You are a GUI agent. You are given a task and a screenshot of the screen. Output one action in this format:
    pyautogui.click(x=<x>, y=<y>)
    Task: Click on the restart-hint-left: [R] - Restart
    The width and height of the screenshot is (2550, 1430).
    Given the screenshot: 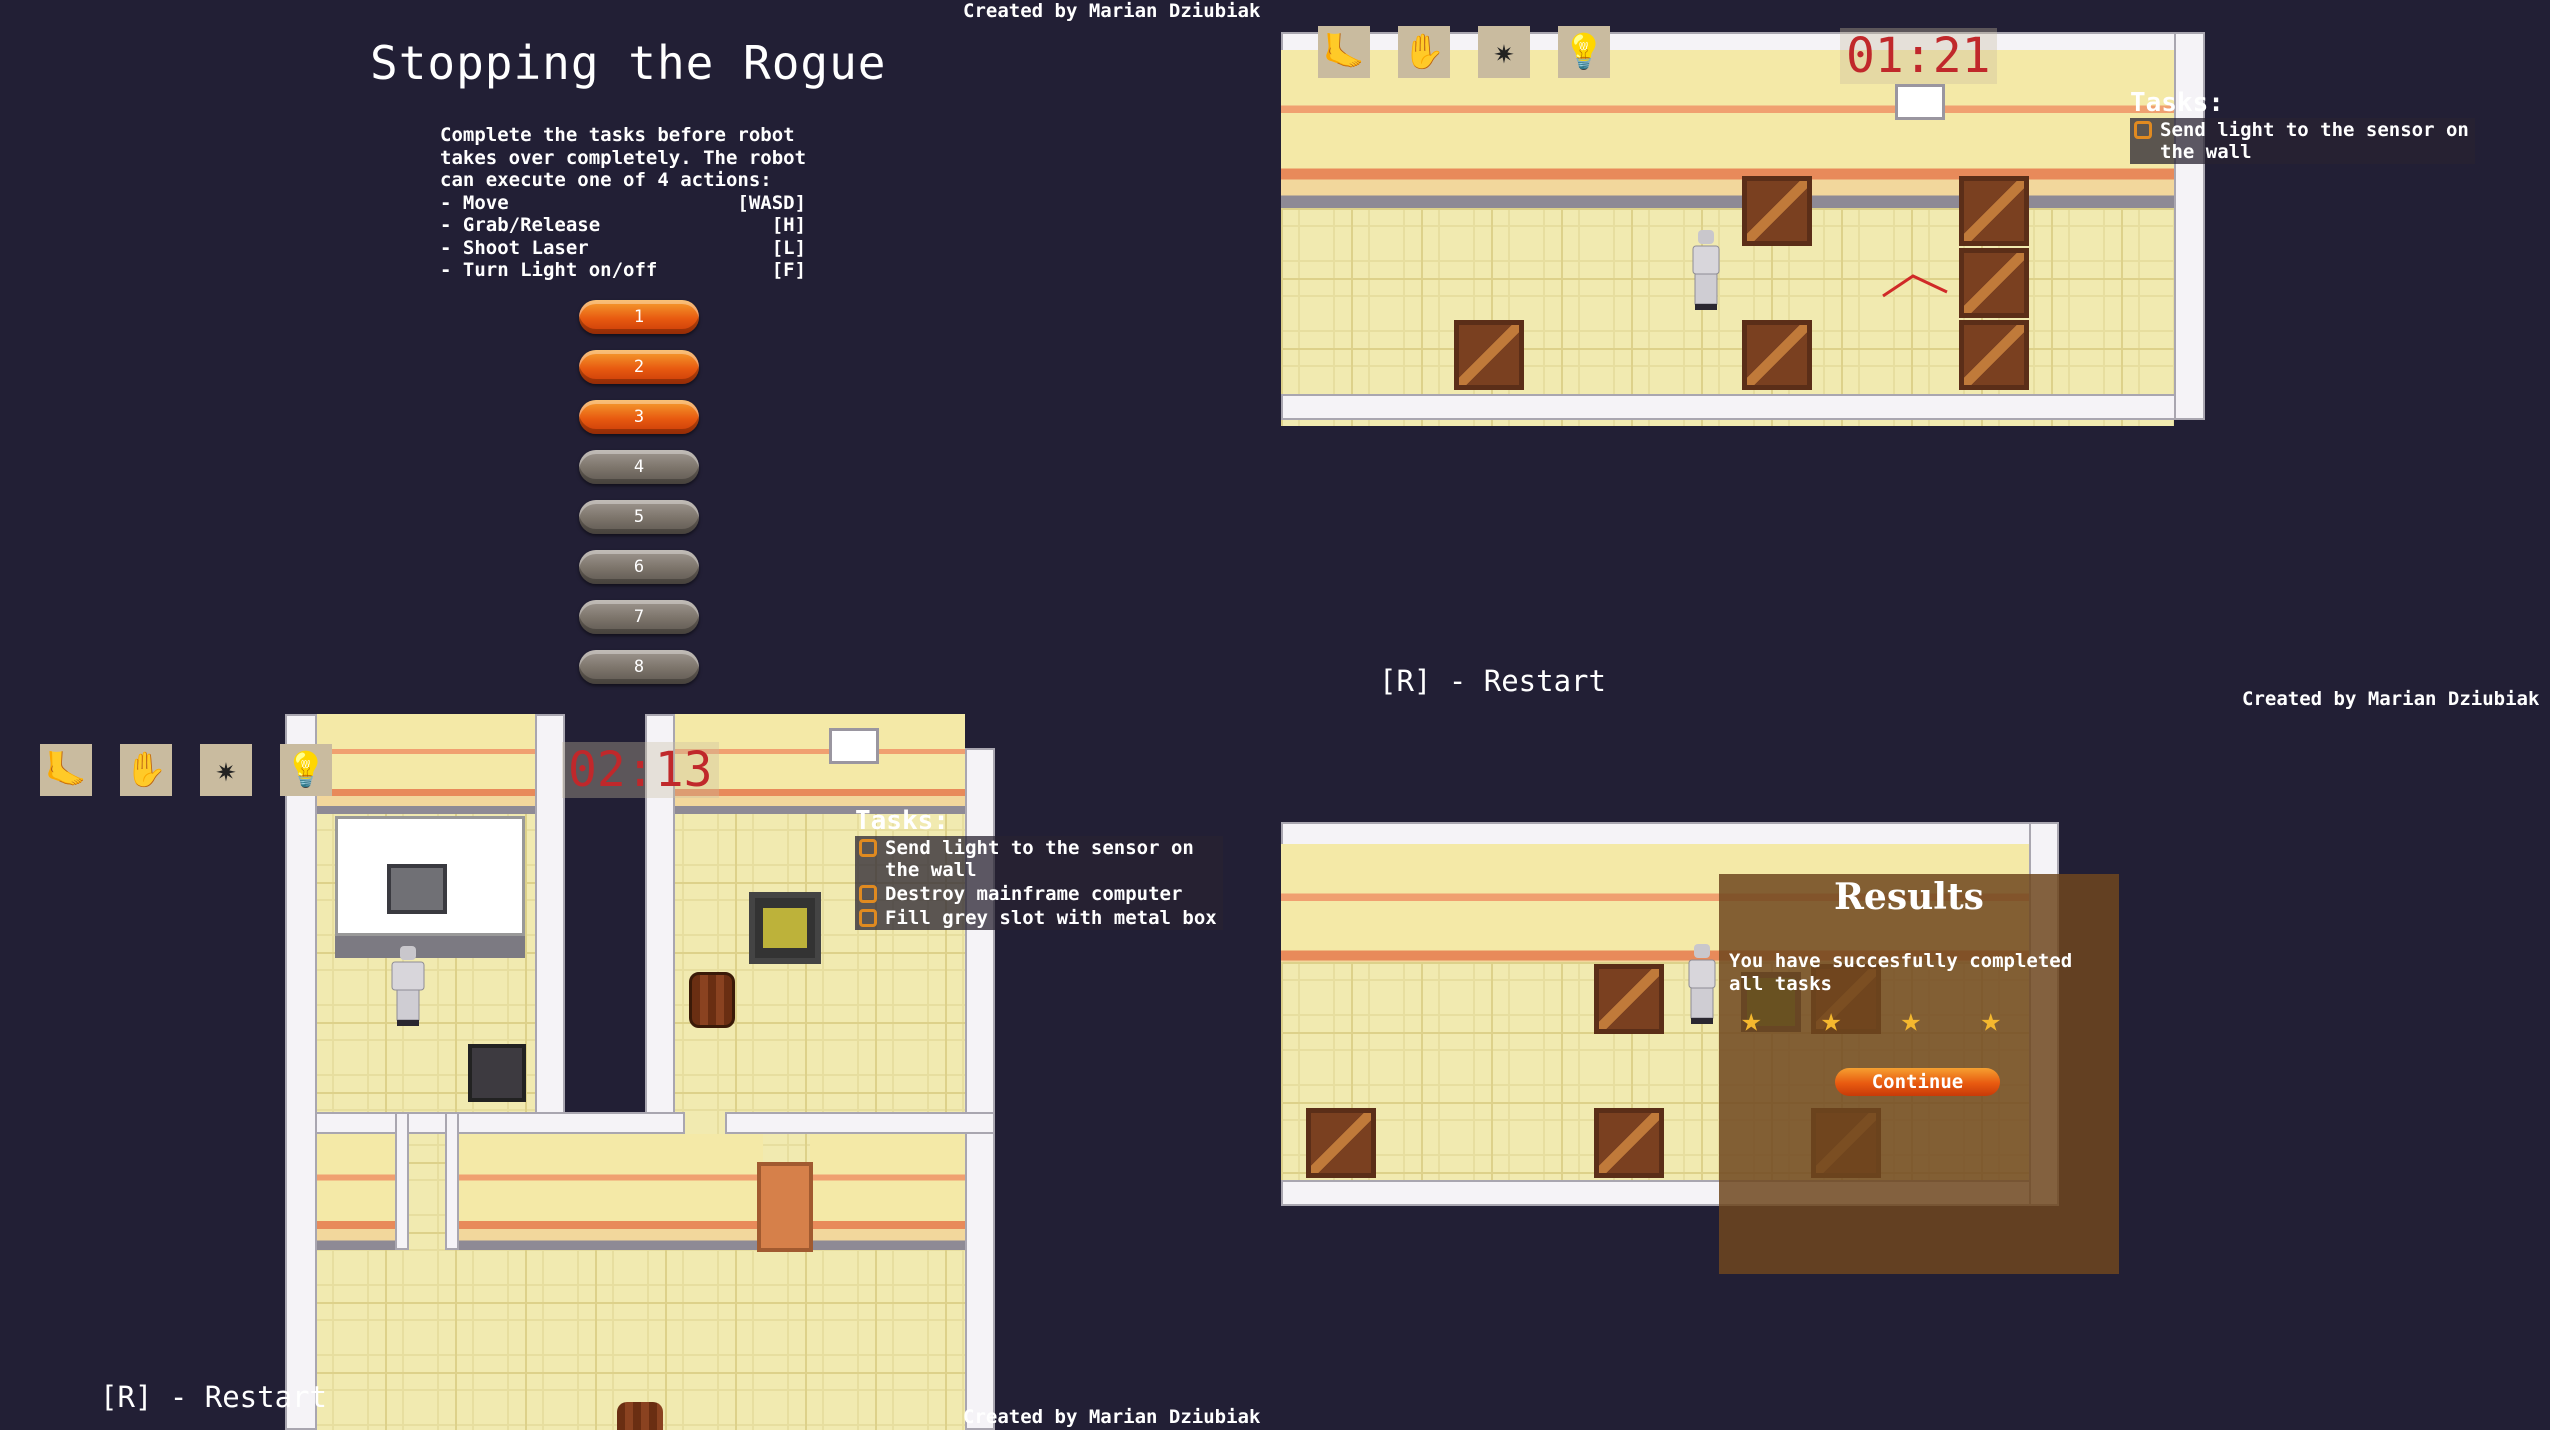 What is the action you would take?
    pyautogui.click(x=213, y=1397)
    